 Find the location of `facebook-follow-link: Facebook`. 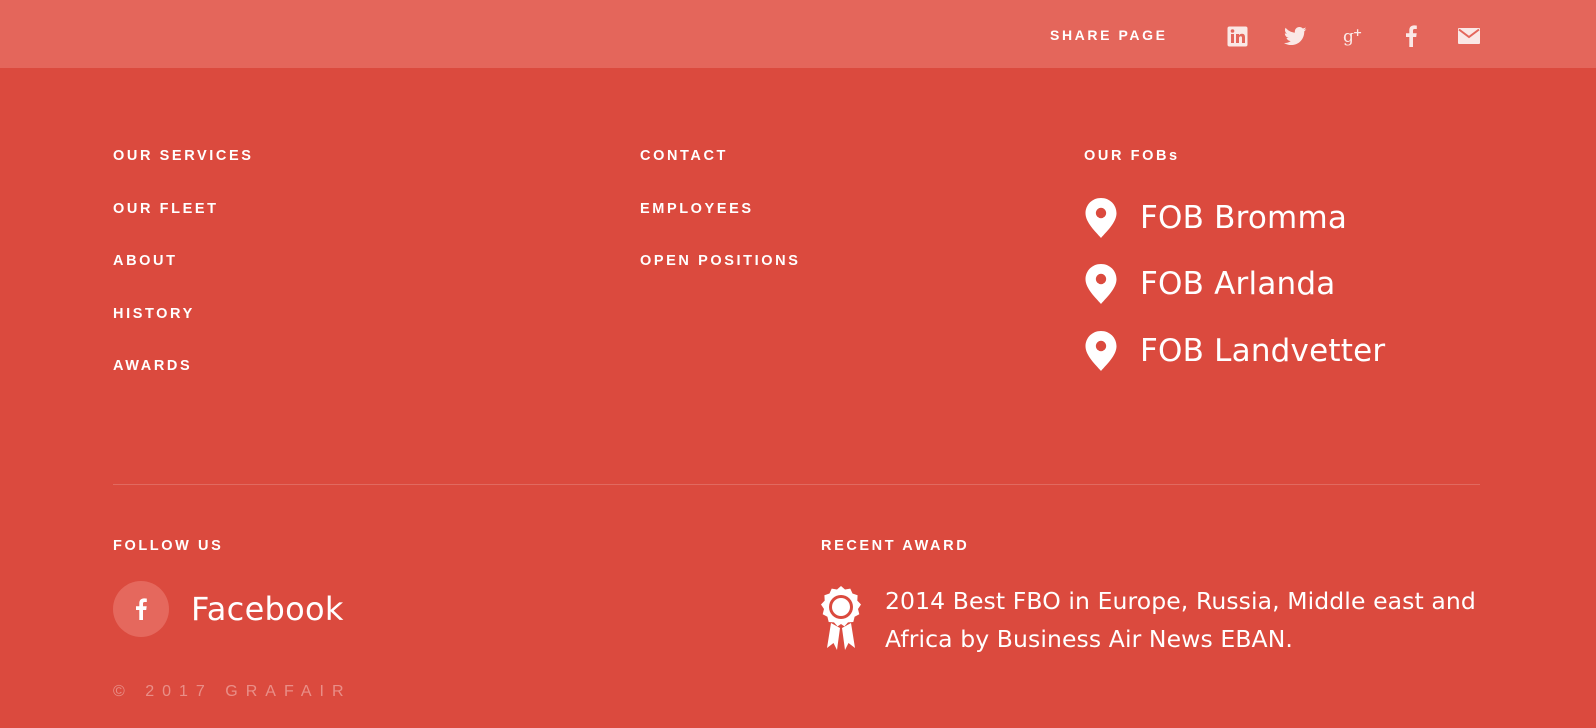

facebook-follow-link: Facebook is located at coordinates (228, 609).